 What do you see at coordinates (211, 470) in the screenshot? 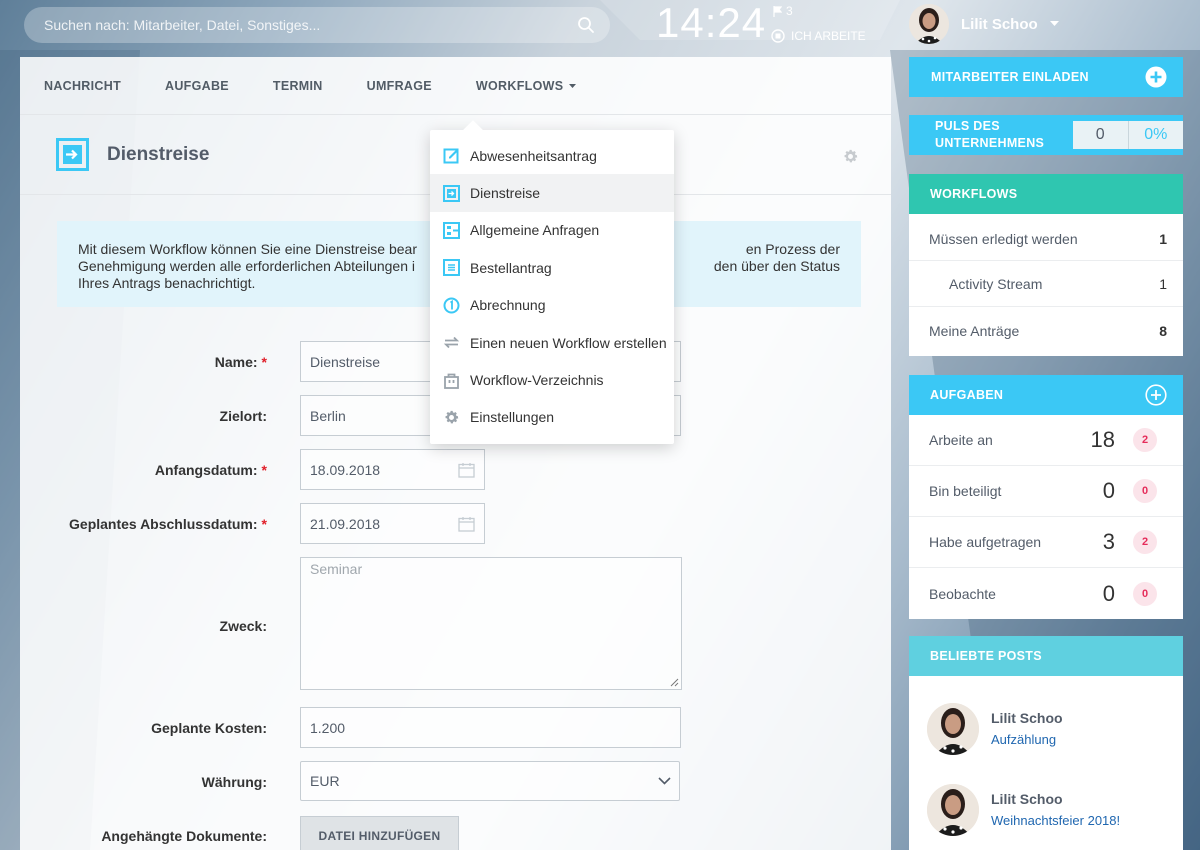
I see `start-date-label: Anfangsdatum: *` at bounding box center [211, 470].